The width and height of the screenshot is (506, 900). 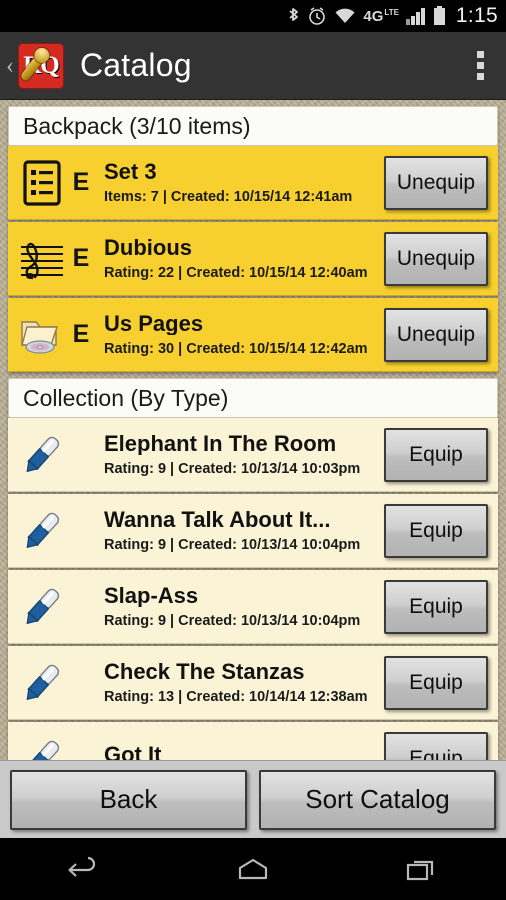 What do you see at coordinates (220, 443) in the screenshot?
I see `row-title: Elephant In The Room` at bounding box center [220, 443].